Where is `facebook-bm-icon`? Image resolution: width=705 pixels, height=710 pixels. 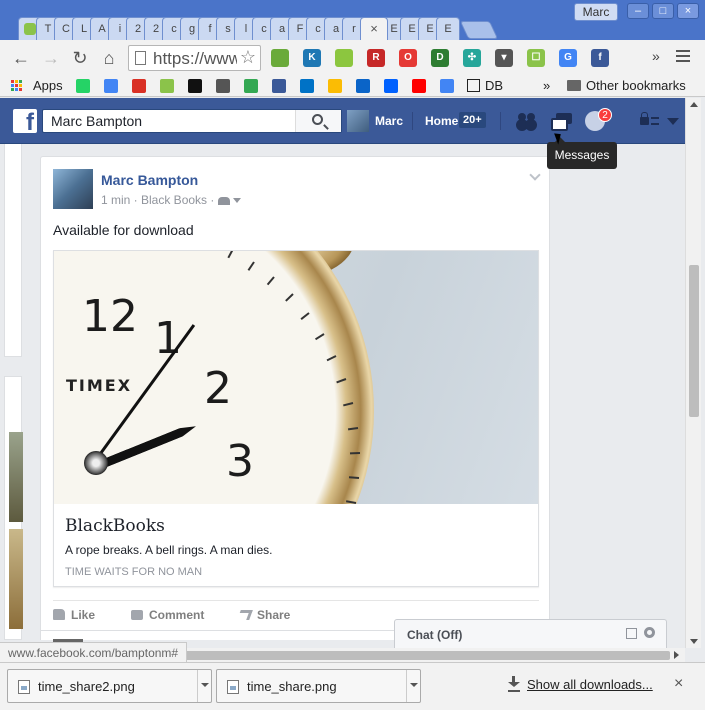
facebook-bm-icon is located at coordinates (279, 86).